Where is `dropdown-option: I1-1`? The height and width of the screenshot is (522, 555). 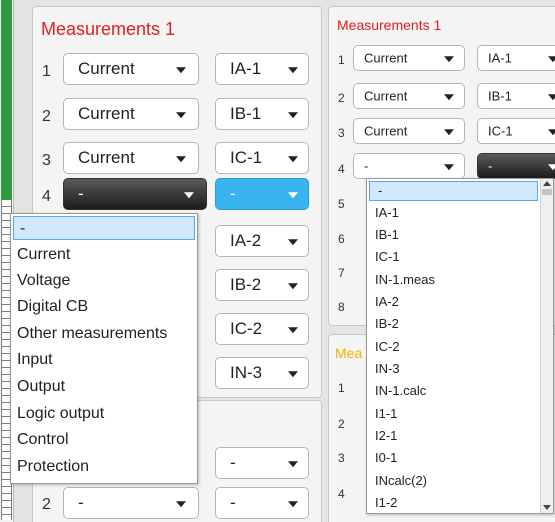
dropdown-option: I1-1 is located at coordinates (453, 415).